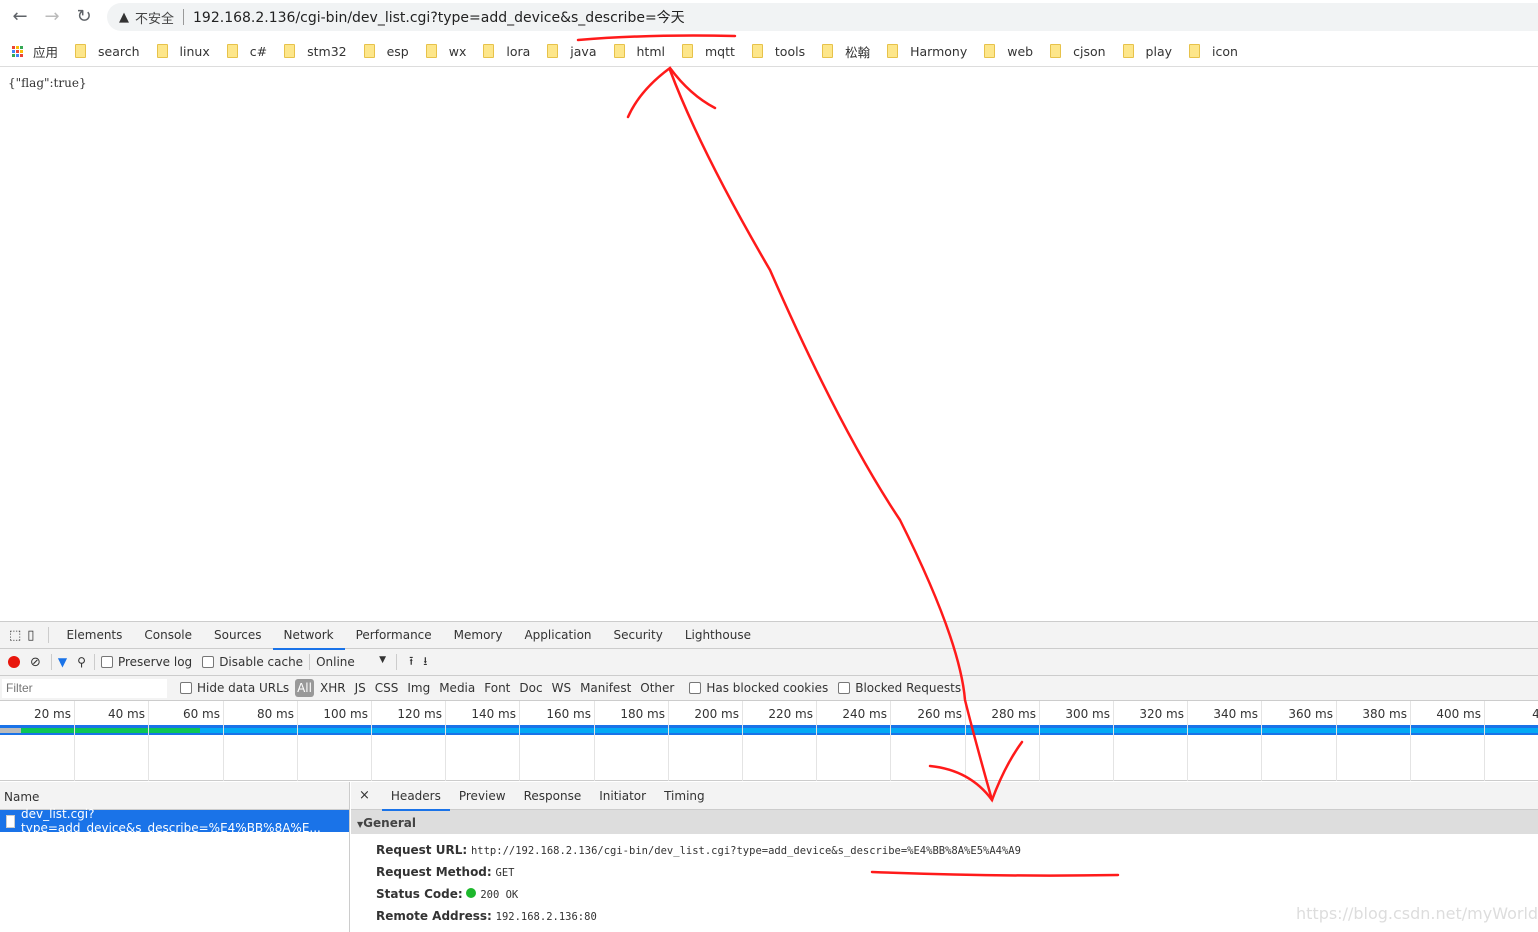  What do you see at coordinates (333, 688) in the screenshot?
I see `filter-type-xhr: XHR` at bounding box center [333, 688].